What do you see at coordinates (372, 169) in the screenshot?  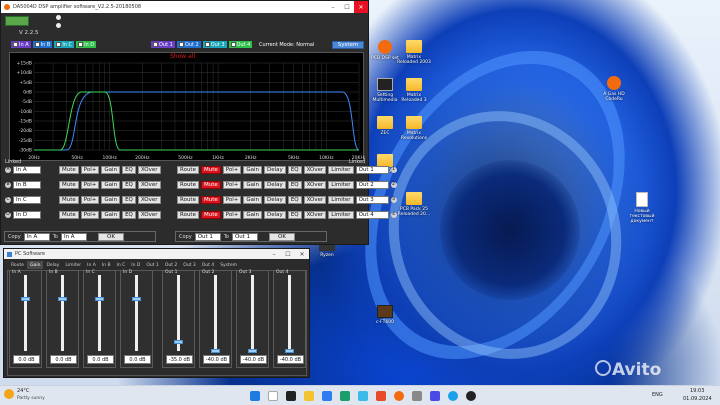 I see `output-name-field: Out 1` at bounding box center [372, 169].